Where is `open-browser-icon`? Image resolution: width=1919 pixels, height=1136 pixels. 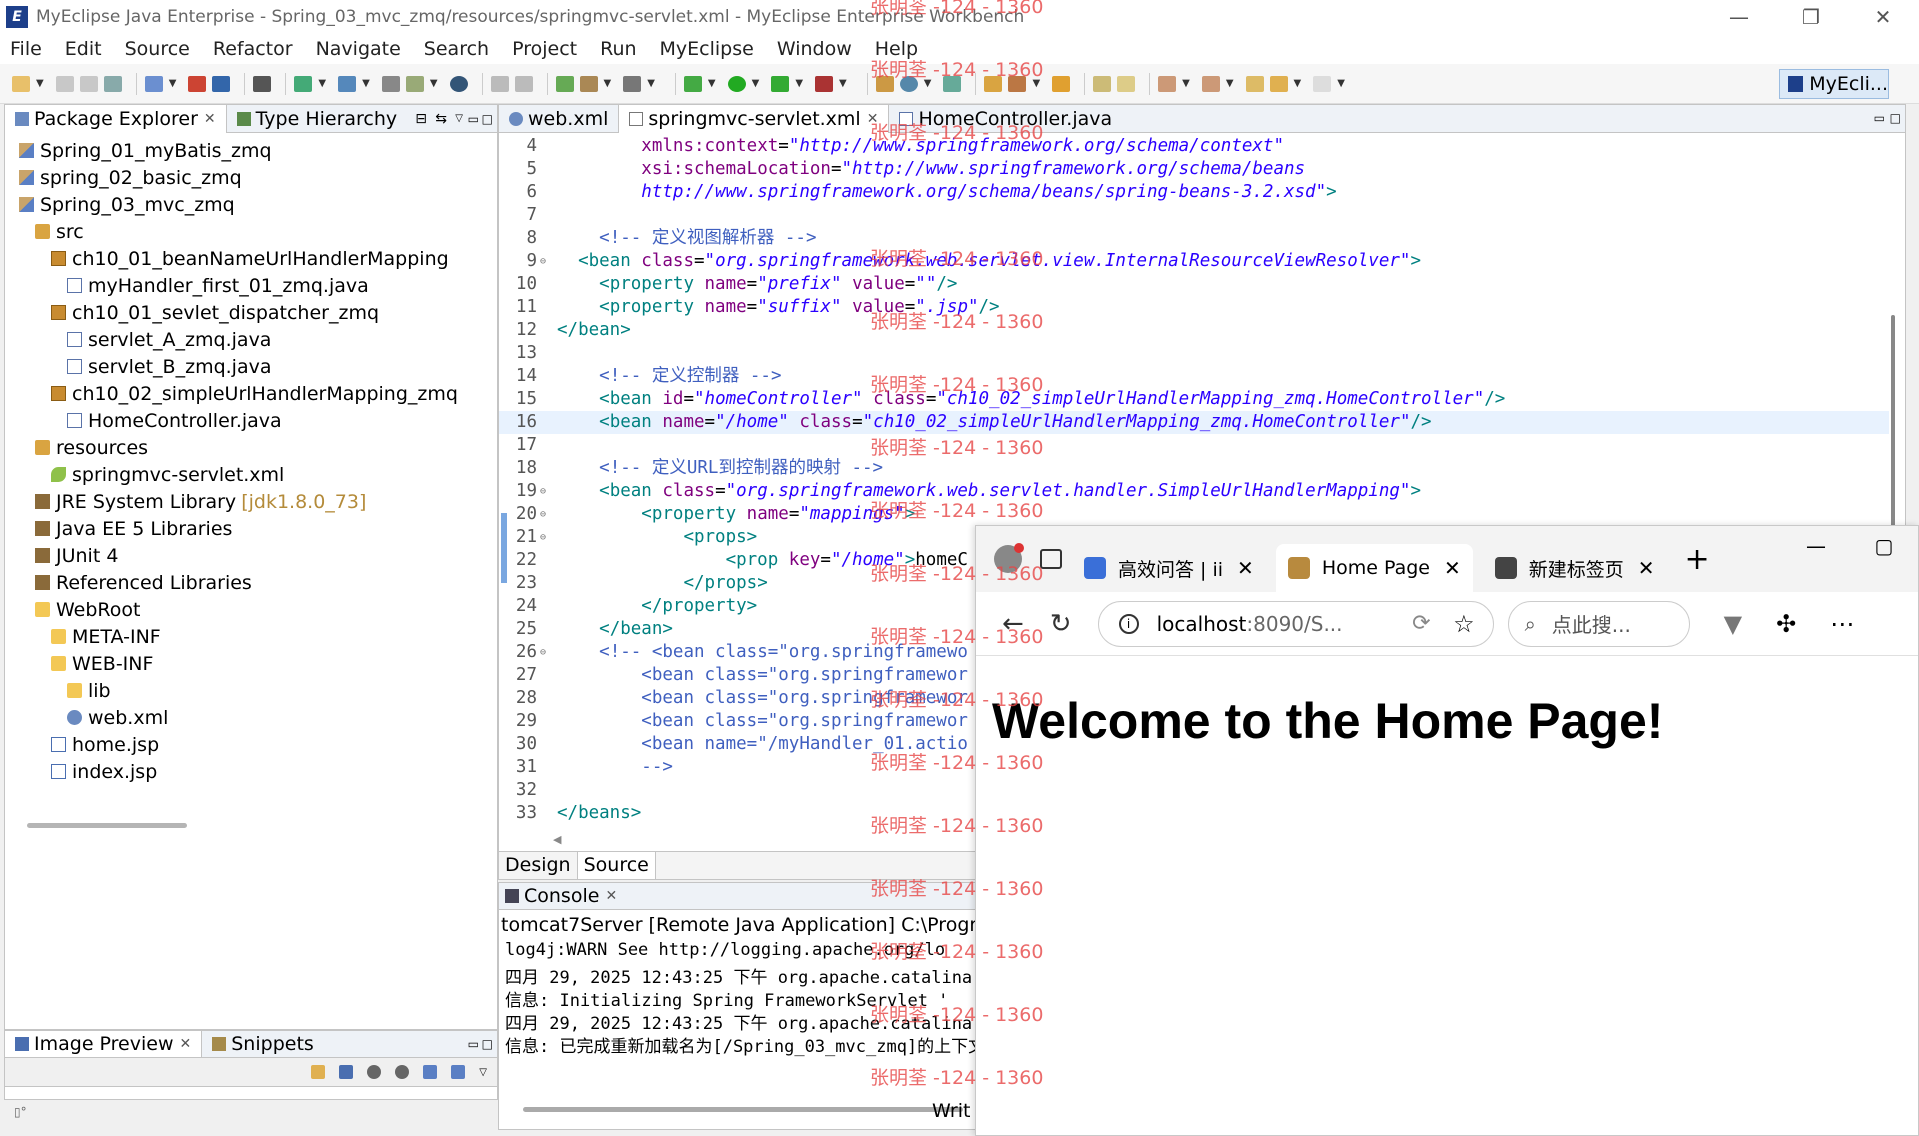
open-browser-icon is located at coordinates (347, 83).